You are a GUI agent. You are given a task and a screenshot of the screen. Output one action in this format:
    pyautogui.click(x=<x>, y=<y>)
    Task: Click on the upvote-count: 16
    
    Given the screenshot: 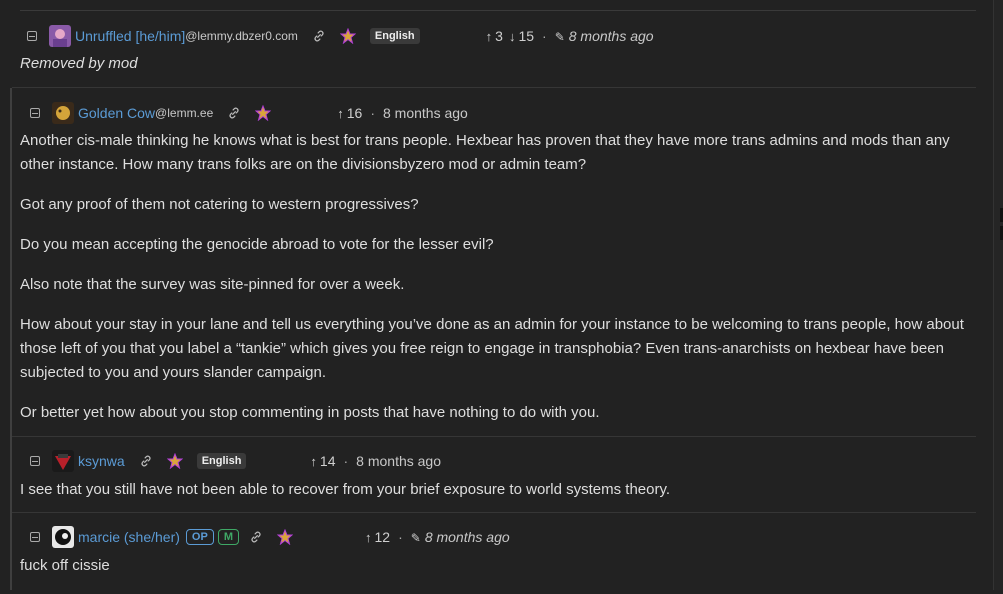 What is the action you would take?
    pyautogui.click(x=354, y=113)
    